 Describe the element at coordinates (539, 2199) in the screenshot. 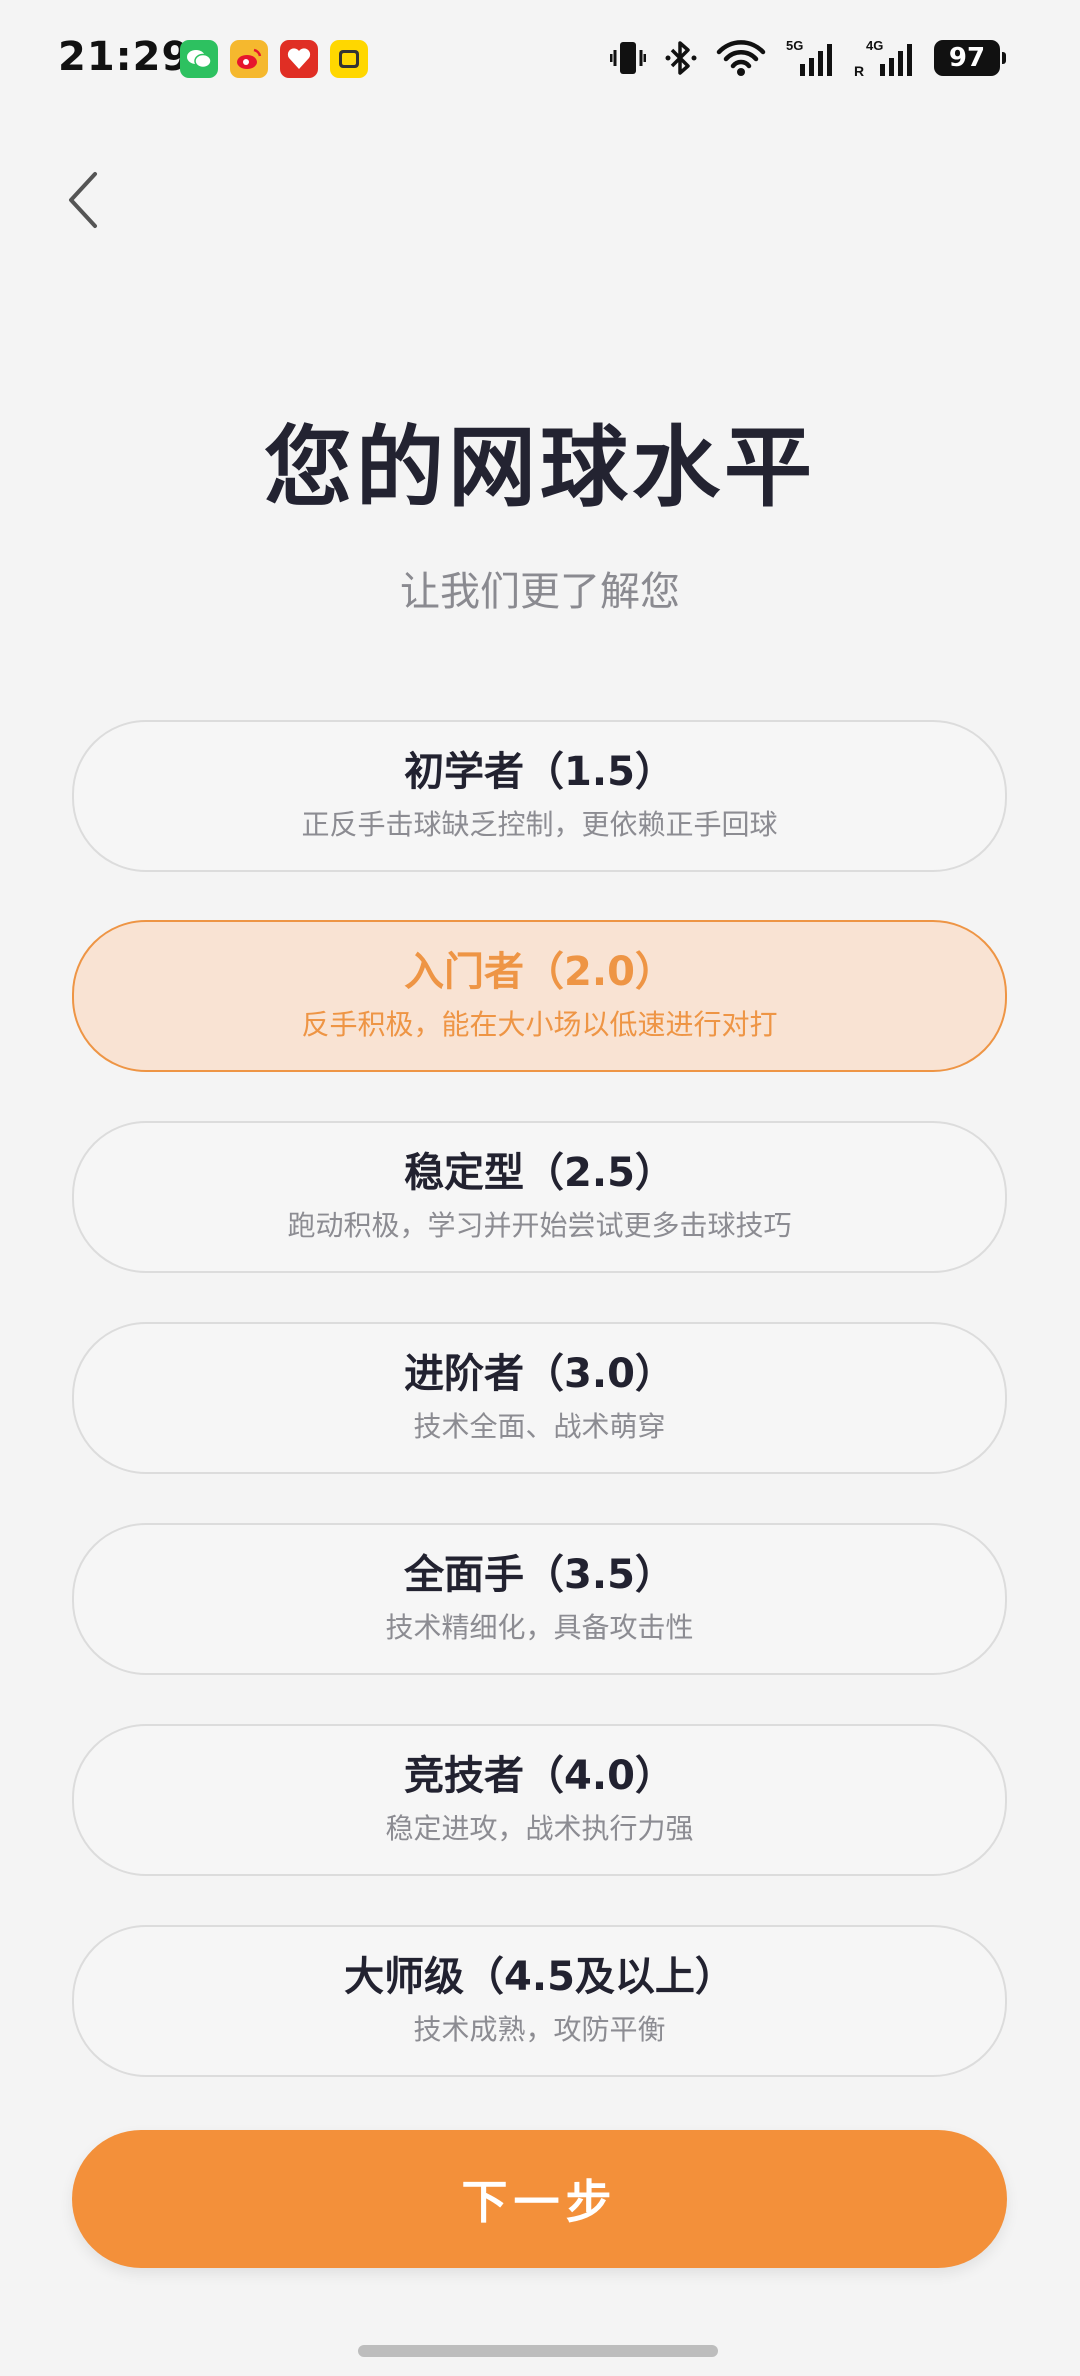

I see `next-step-button: 下一步` at that location.